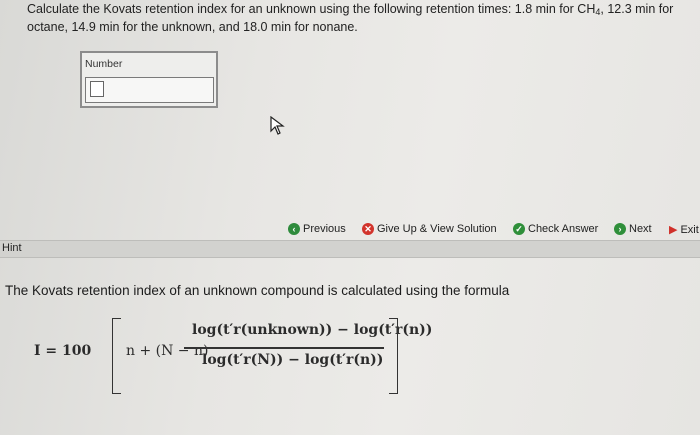  I want to click on next-icon: ›, so click(620, 229).